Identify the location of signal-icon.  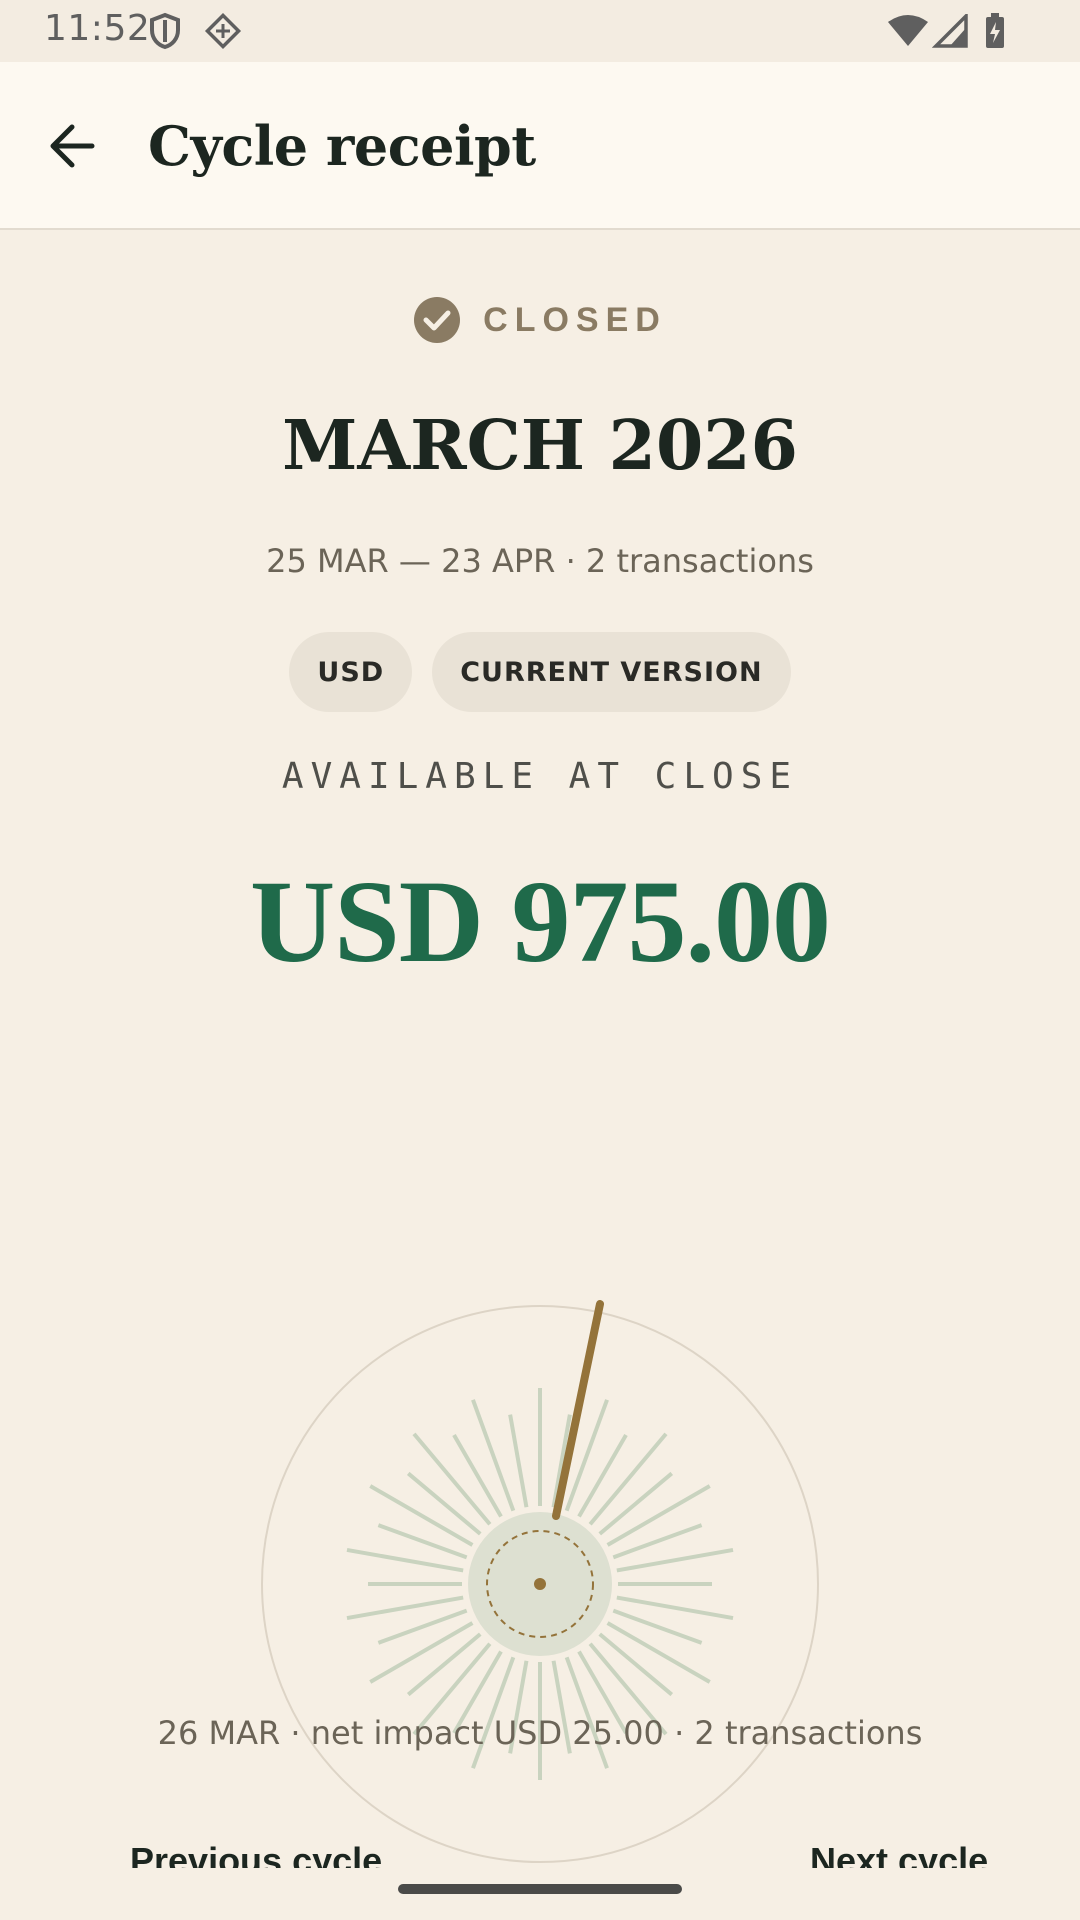
(949, 32).